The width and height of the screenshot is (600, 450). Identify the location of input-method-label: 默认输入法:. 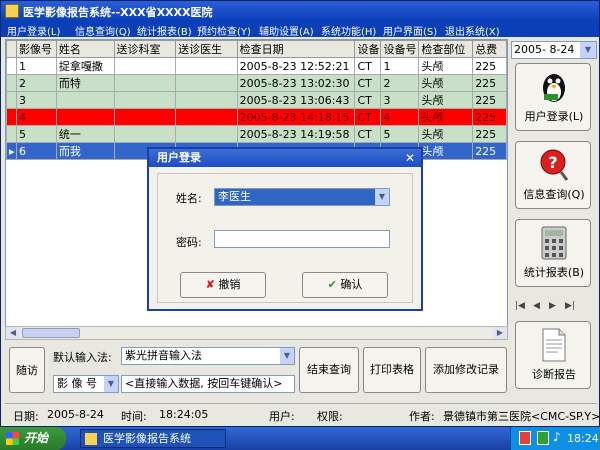
(82, 357).